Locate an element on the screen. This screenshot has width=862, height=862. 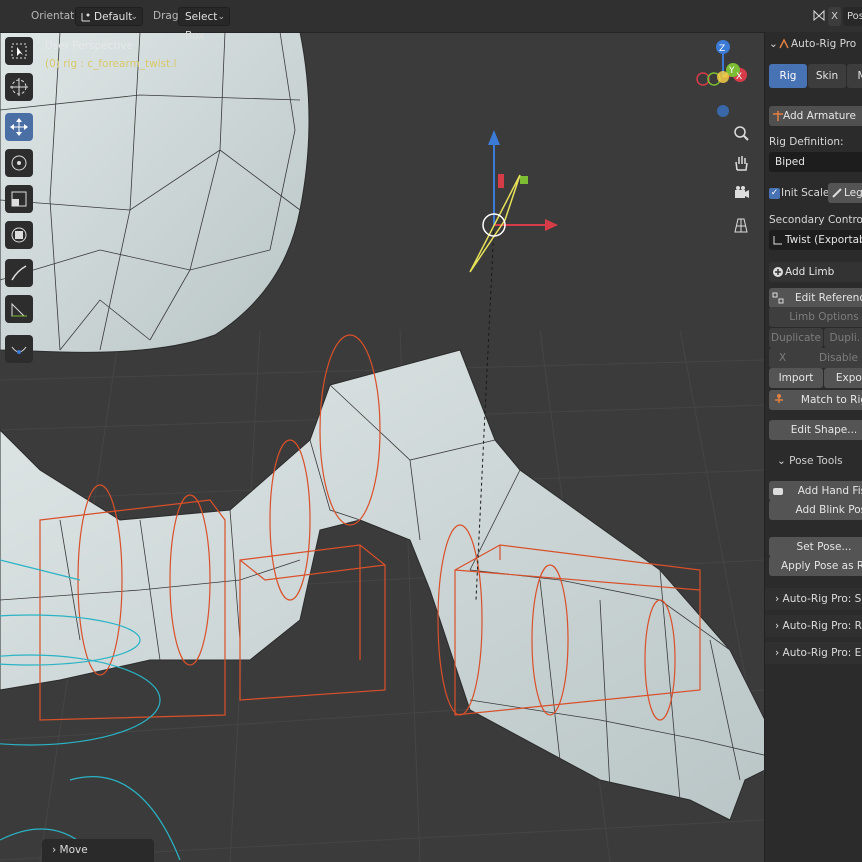
pose-tools-label: Pose Tools is located at coordinates (816, 461).